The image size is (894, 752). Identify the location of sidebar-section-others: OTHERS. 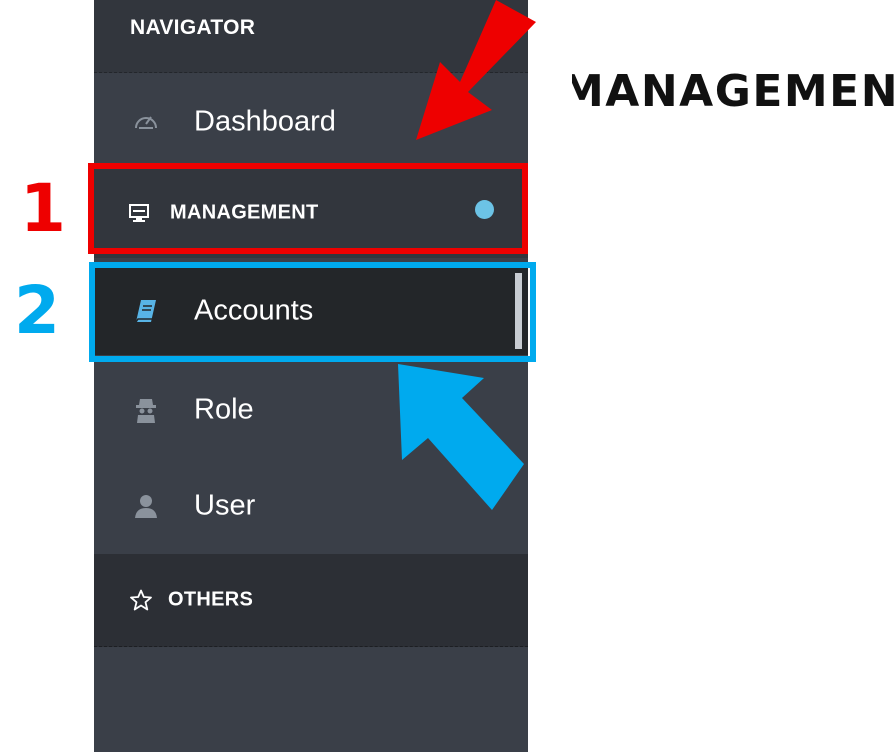
(311, 600).